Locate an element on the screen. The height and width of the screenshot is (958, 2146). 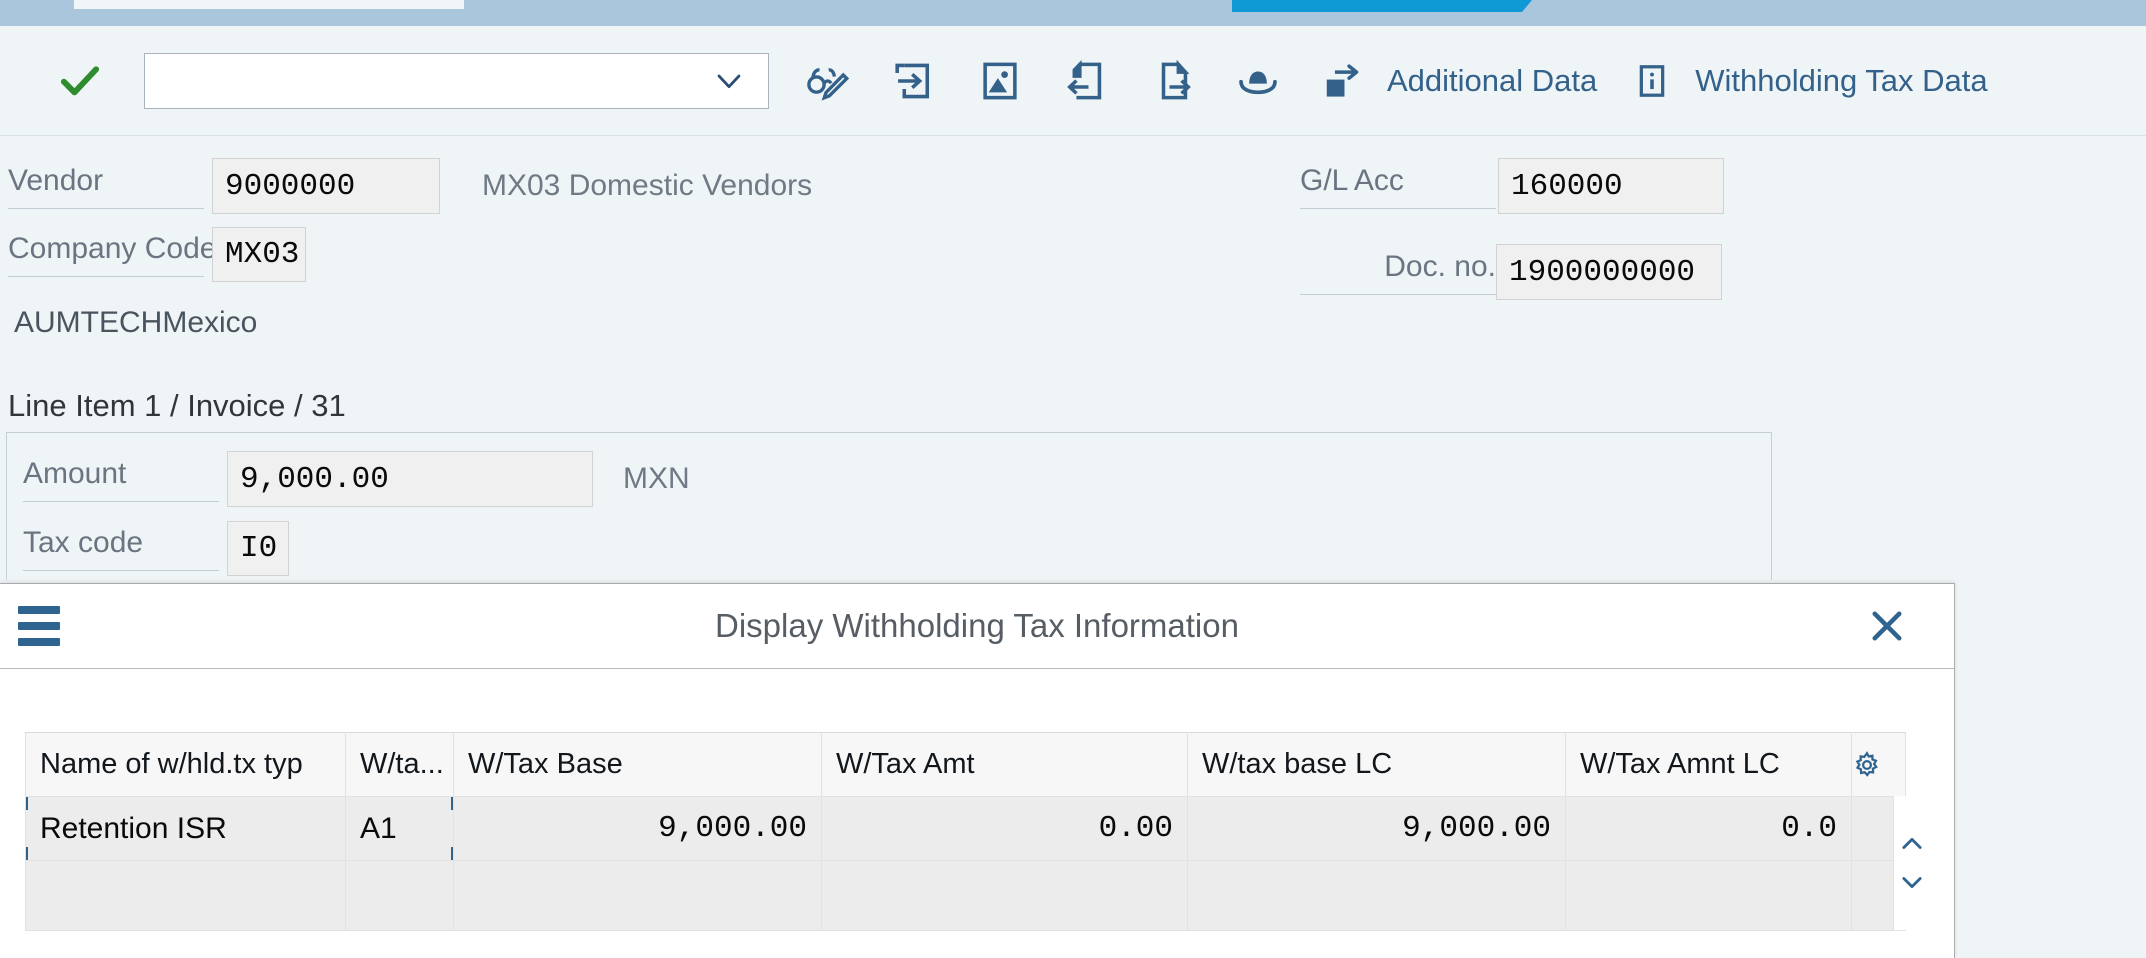
vendor-input: 9000000 is located at coordinates (326, 186).